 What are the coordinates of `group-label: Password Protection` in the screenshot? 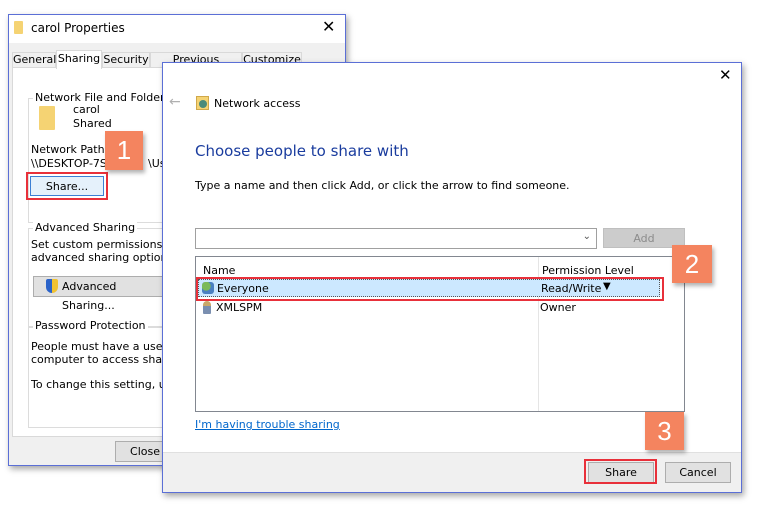 It's located at (90, 325).